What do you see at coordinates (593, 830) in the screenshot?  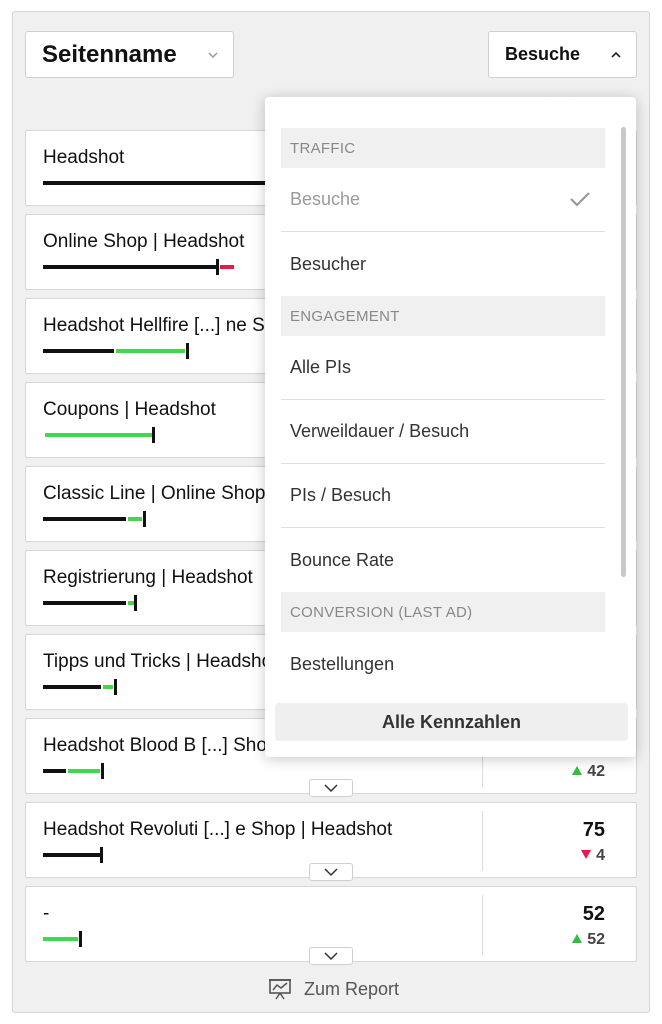 I see `row-value: 75` at bounding box center [593, 830].